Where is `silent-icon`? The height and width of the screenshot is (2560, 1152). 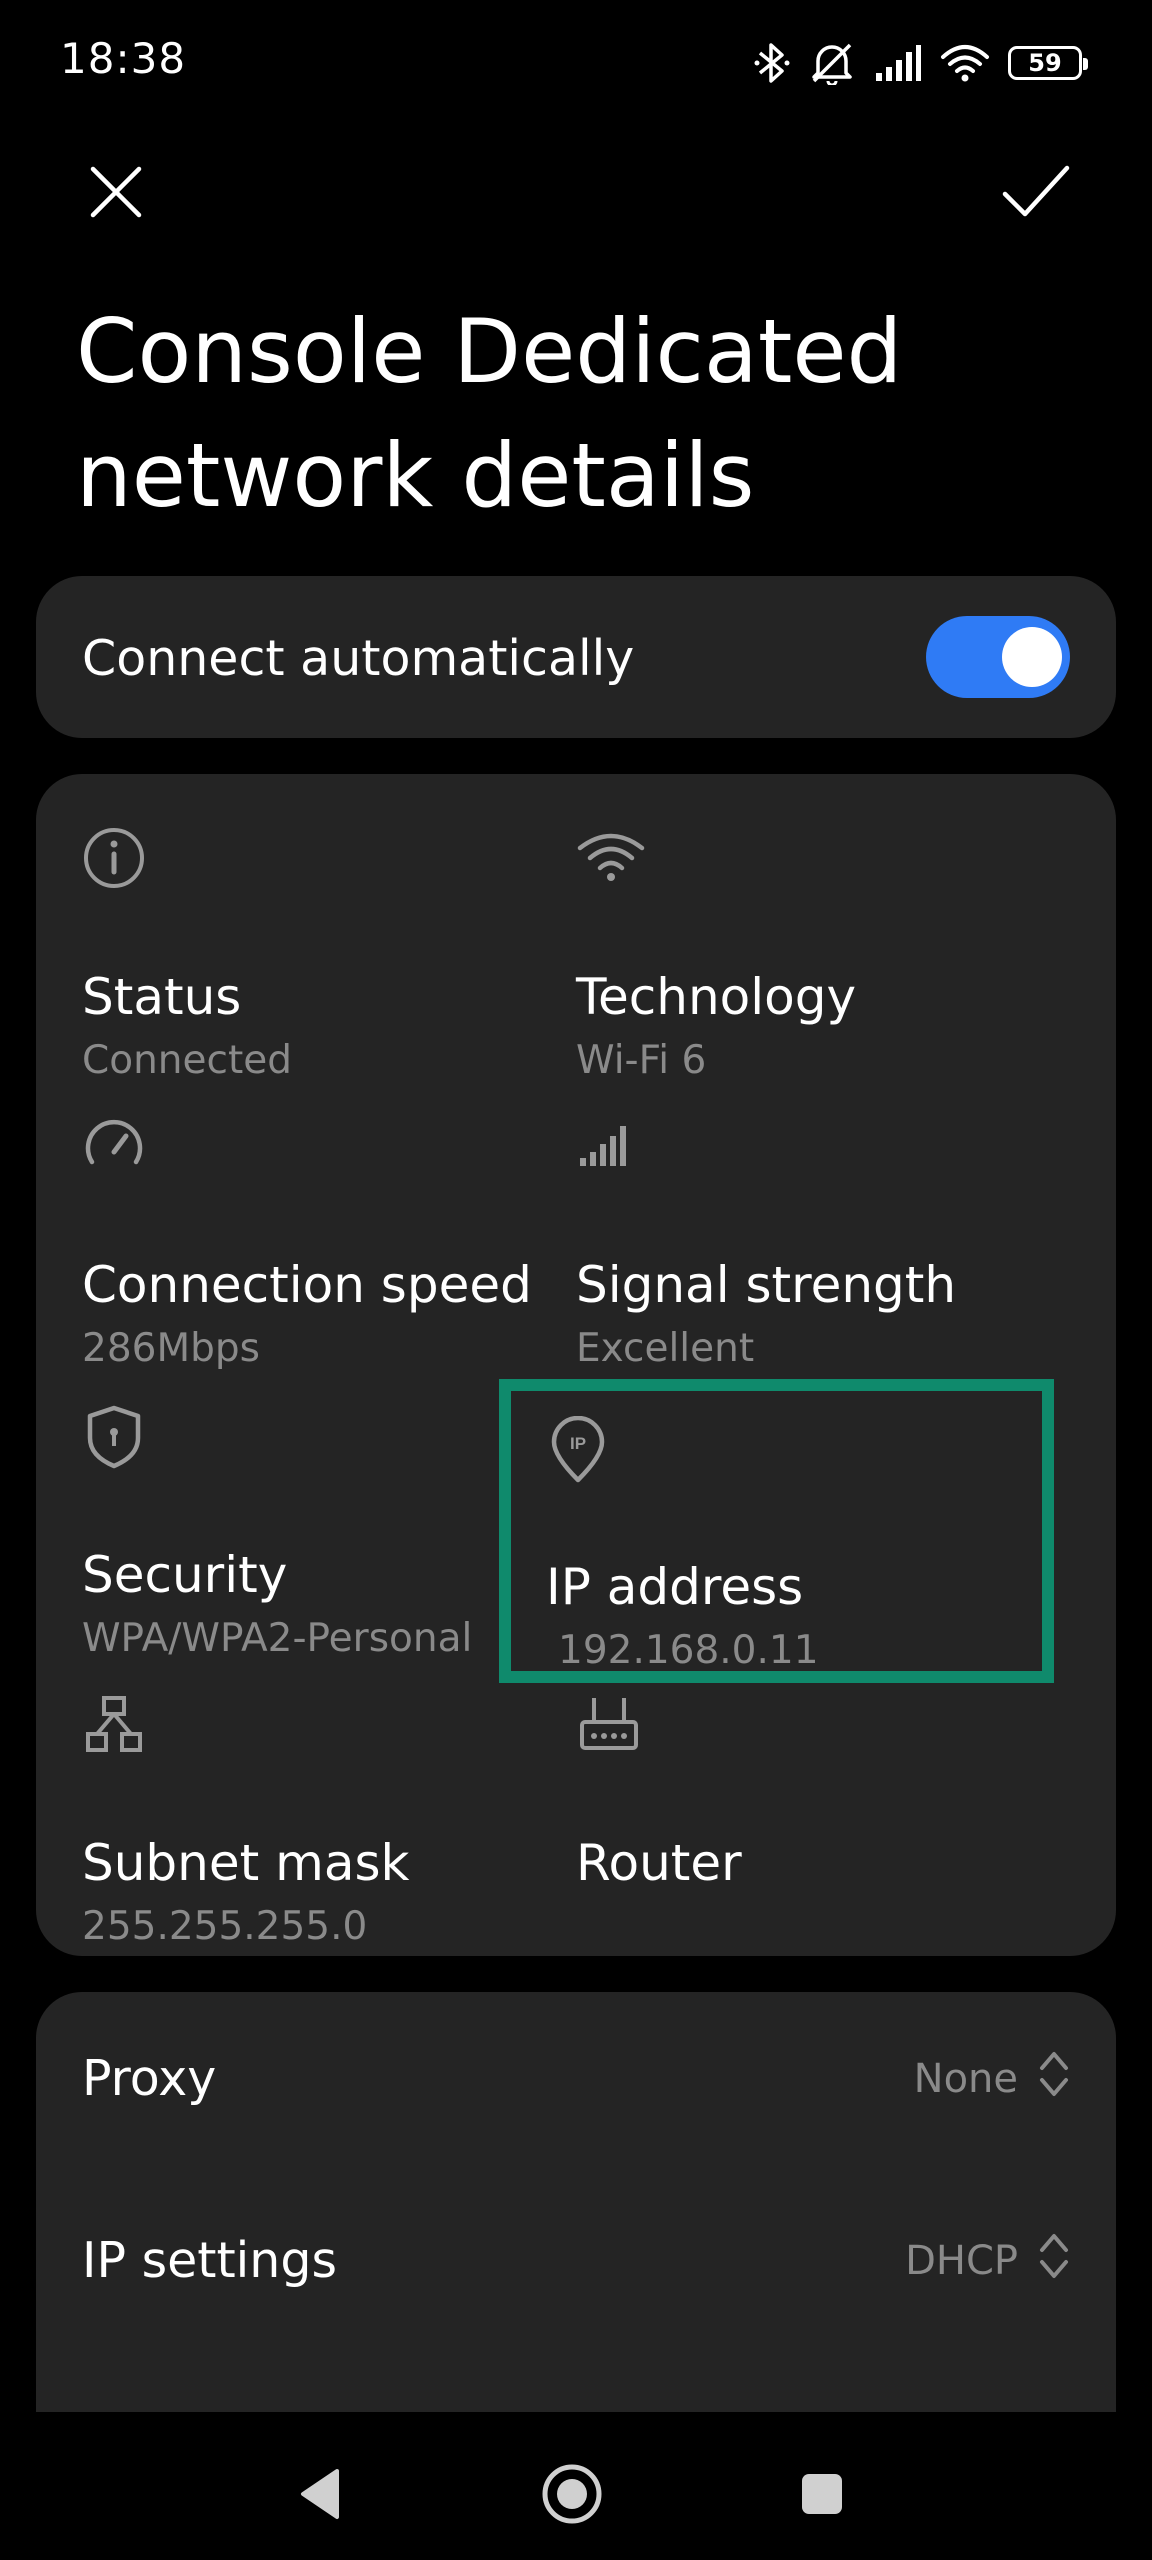 silent-icon is located at coordinates (832, 63).